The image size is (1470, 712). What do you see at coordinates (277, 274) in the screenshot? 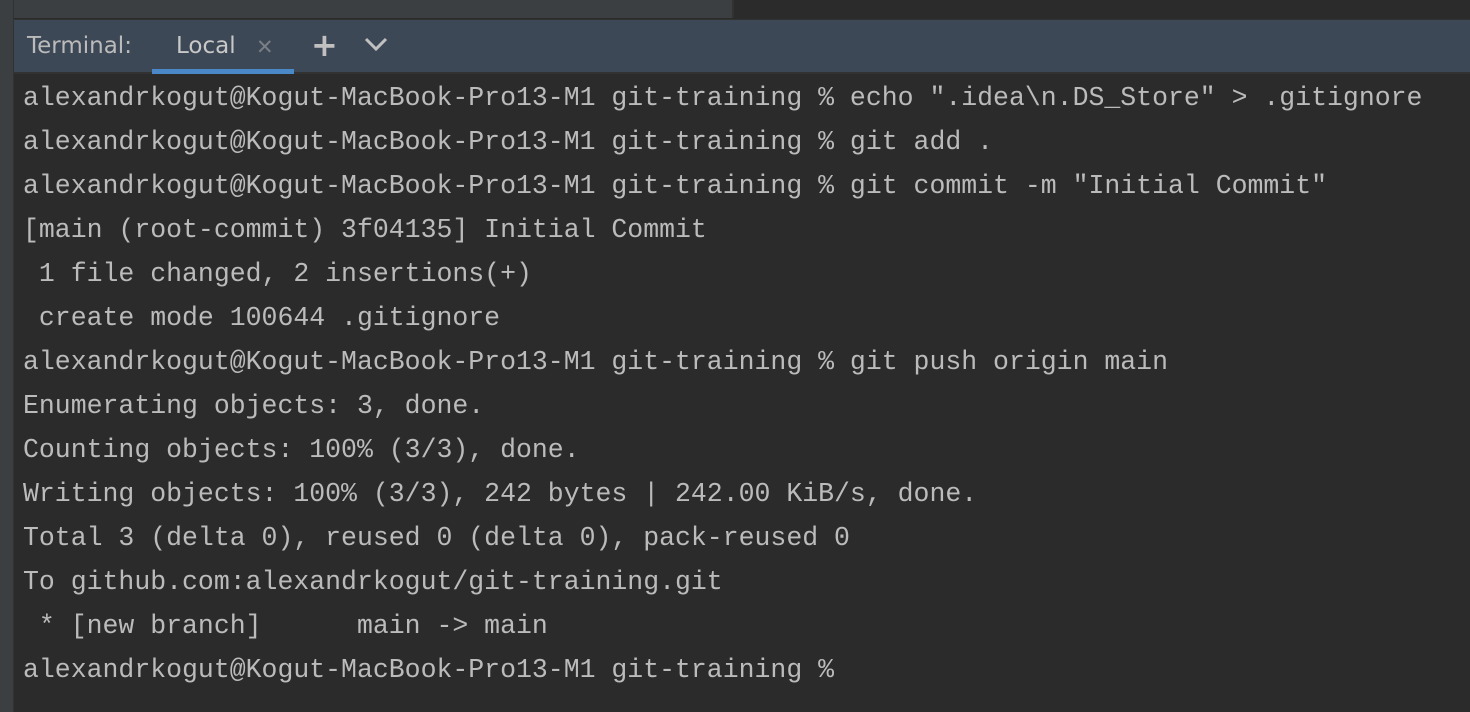
I see `terminal-line: 1 file changed, 2 insertions(+)` at bounding box center [277, 274].